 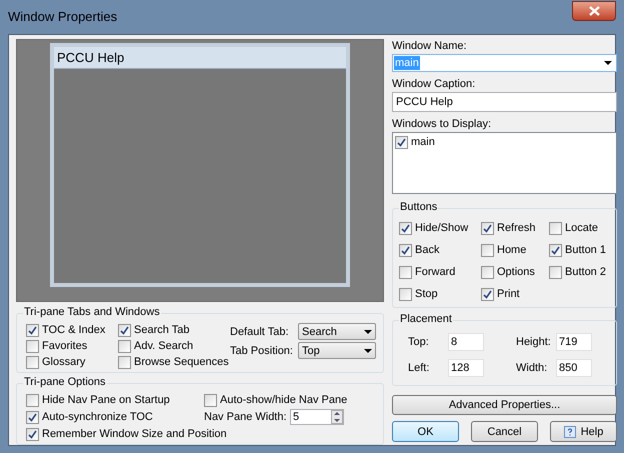 I want to click on checkbox-label: Glossary, so click(x=64, y=362).